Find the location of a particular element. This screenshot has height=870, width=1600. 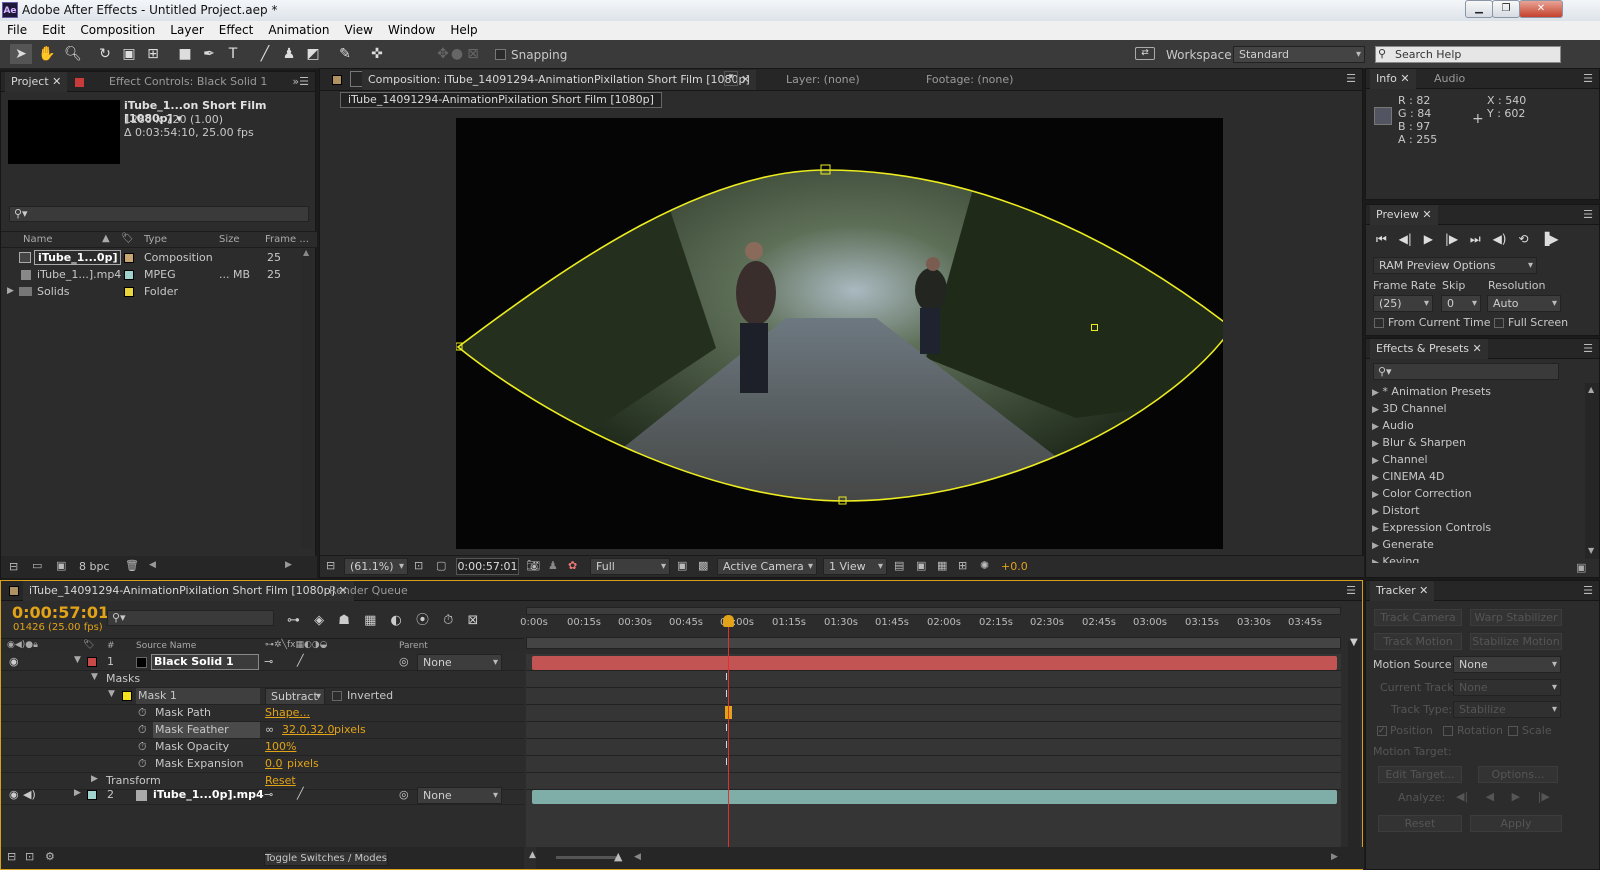

track-camera-button: Track Camera is located at coordinates (1418, 617).